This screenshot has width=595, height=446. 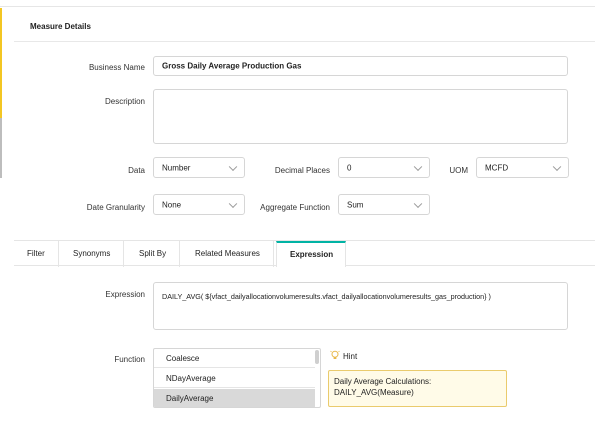 What do you see at coordinates (350, 356) in the screenshot?
I see `hint-label: Hint` at bounding box center [350, 356].